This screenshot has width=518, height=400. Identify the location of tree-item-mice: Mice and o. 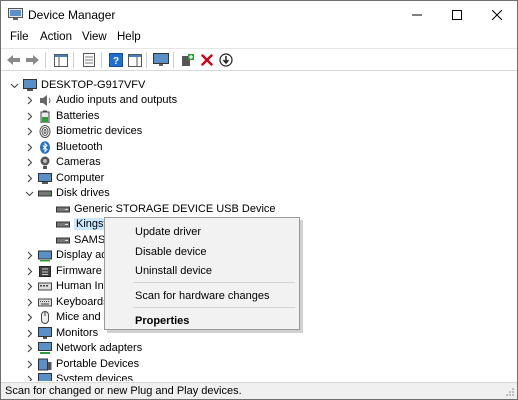
(67, 317).